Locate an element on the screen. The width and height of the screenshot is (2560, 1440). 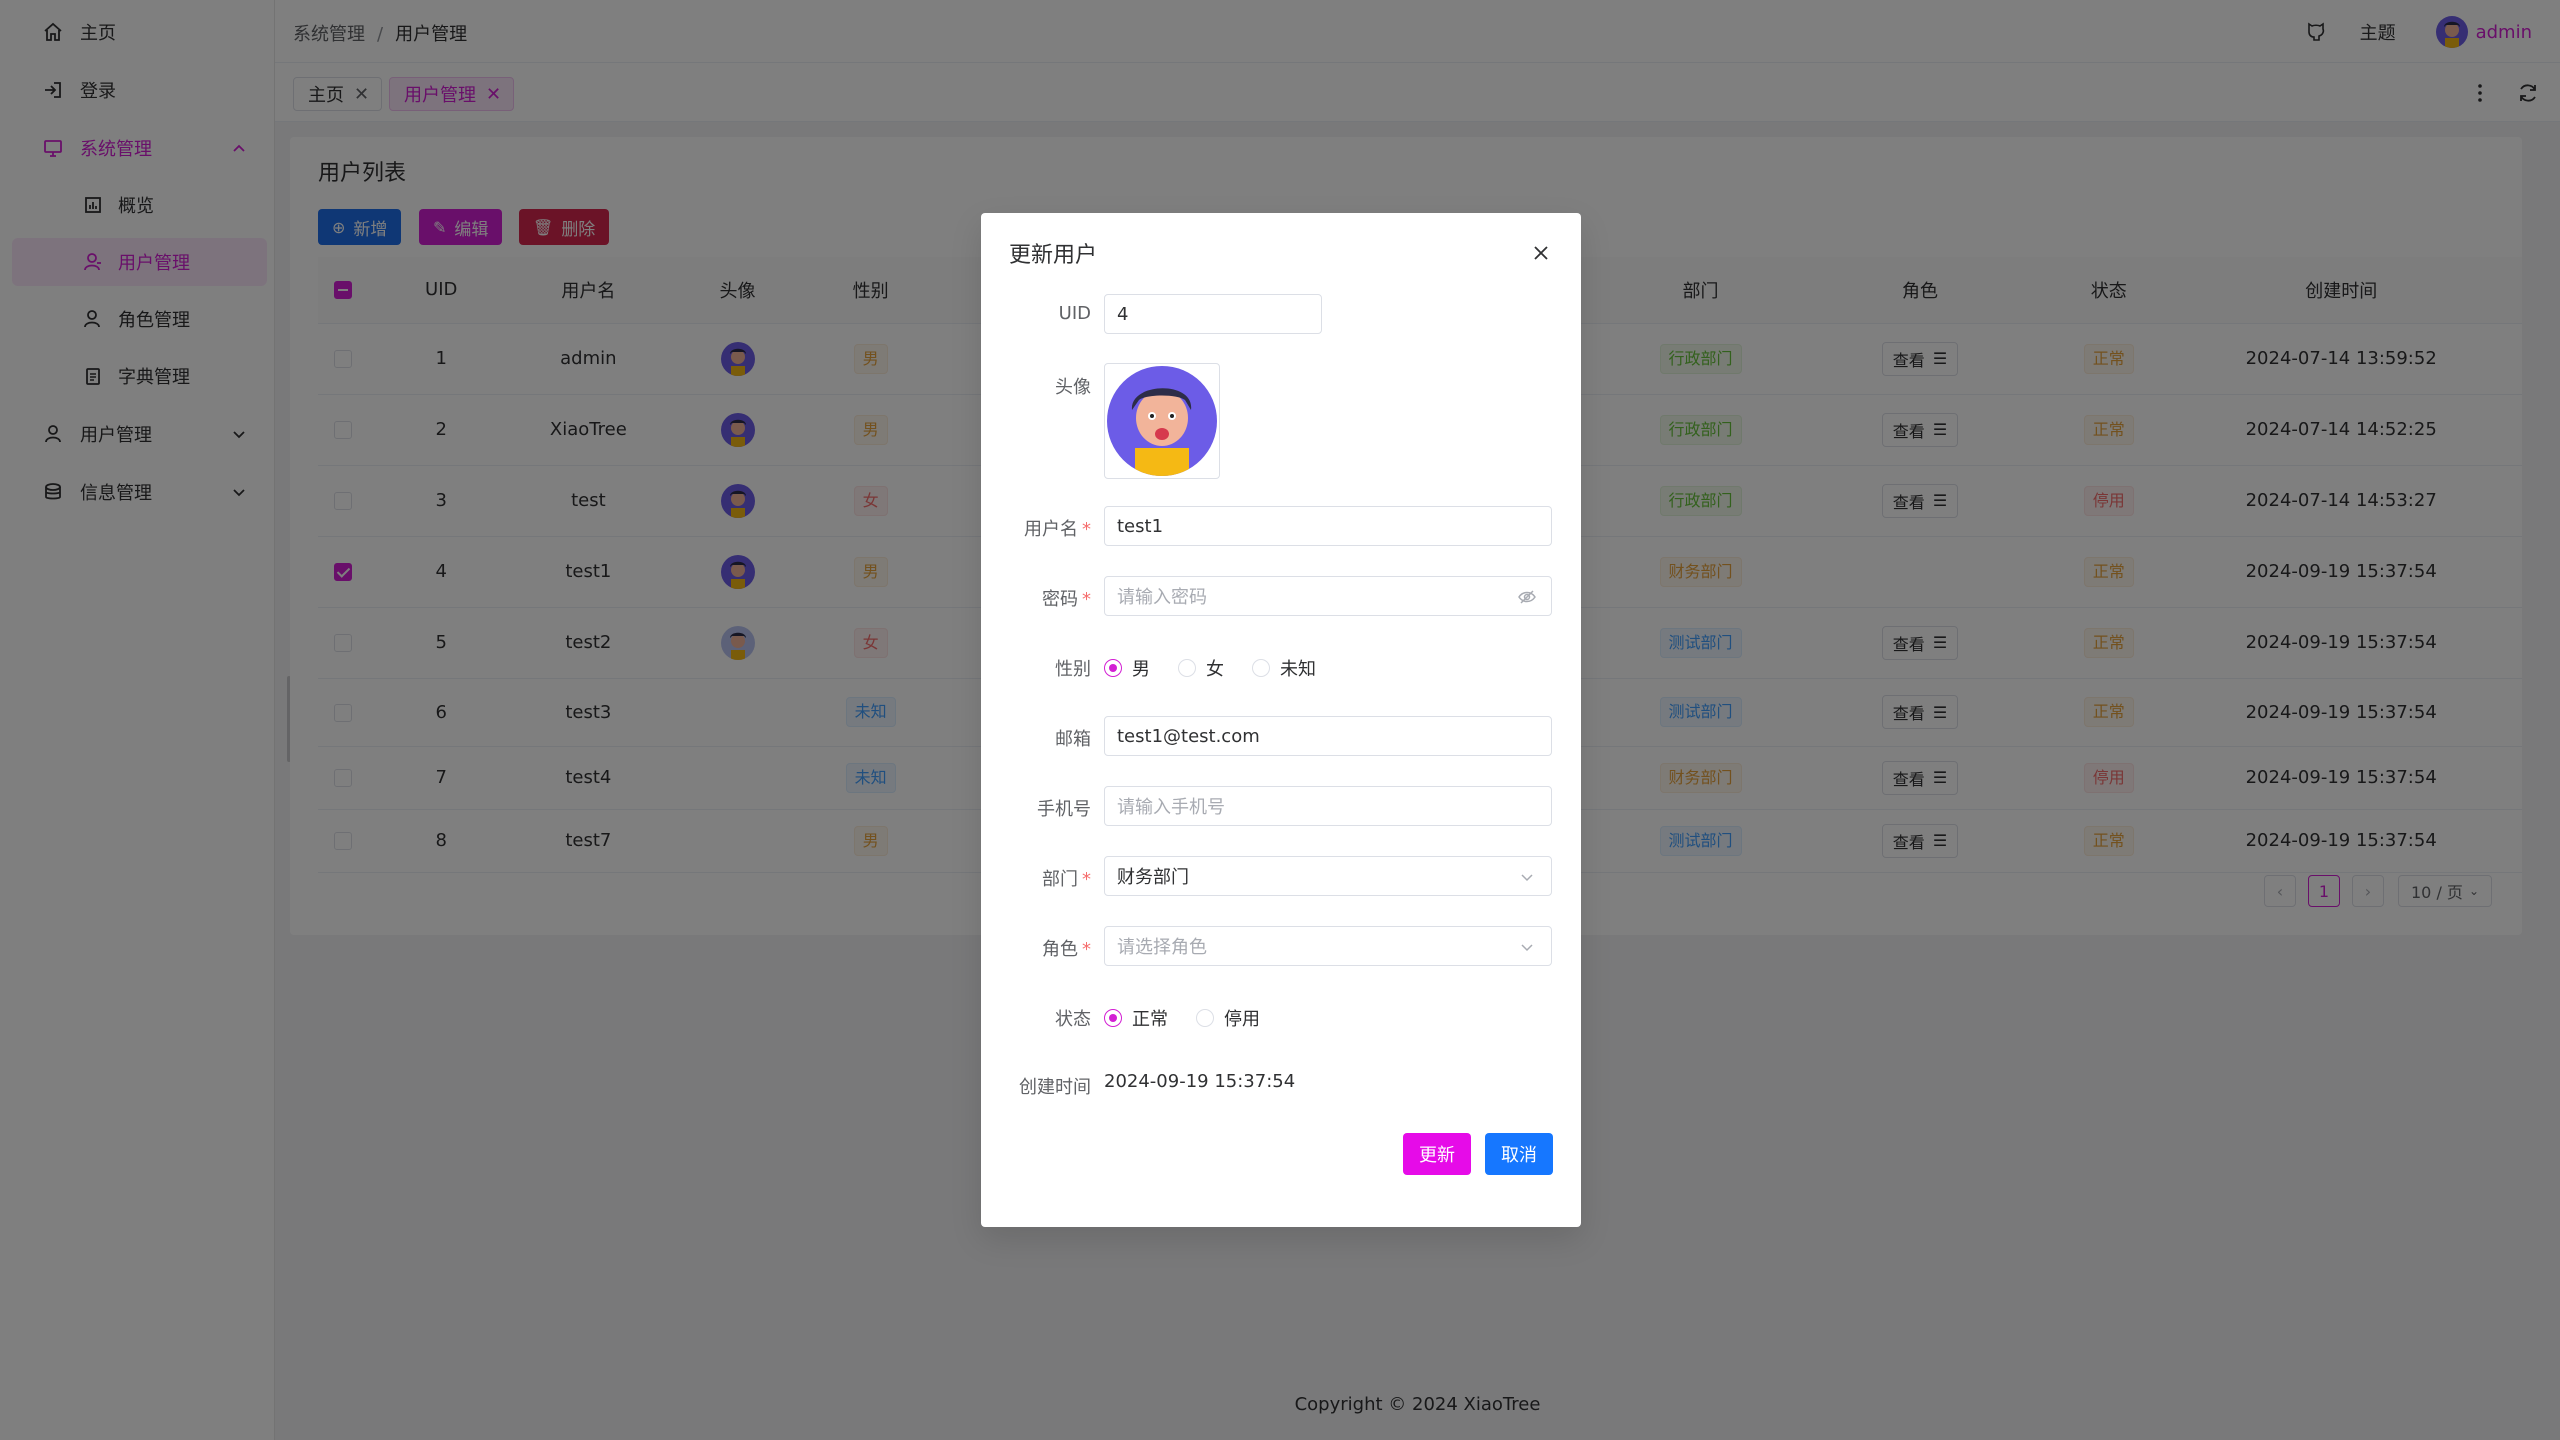
cancel-button: 取消 is located at coordinates (1519, 1154).